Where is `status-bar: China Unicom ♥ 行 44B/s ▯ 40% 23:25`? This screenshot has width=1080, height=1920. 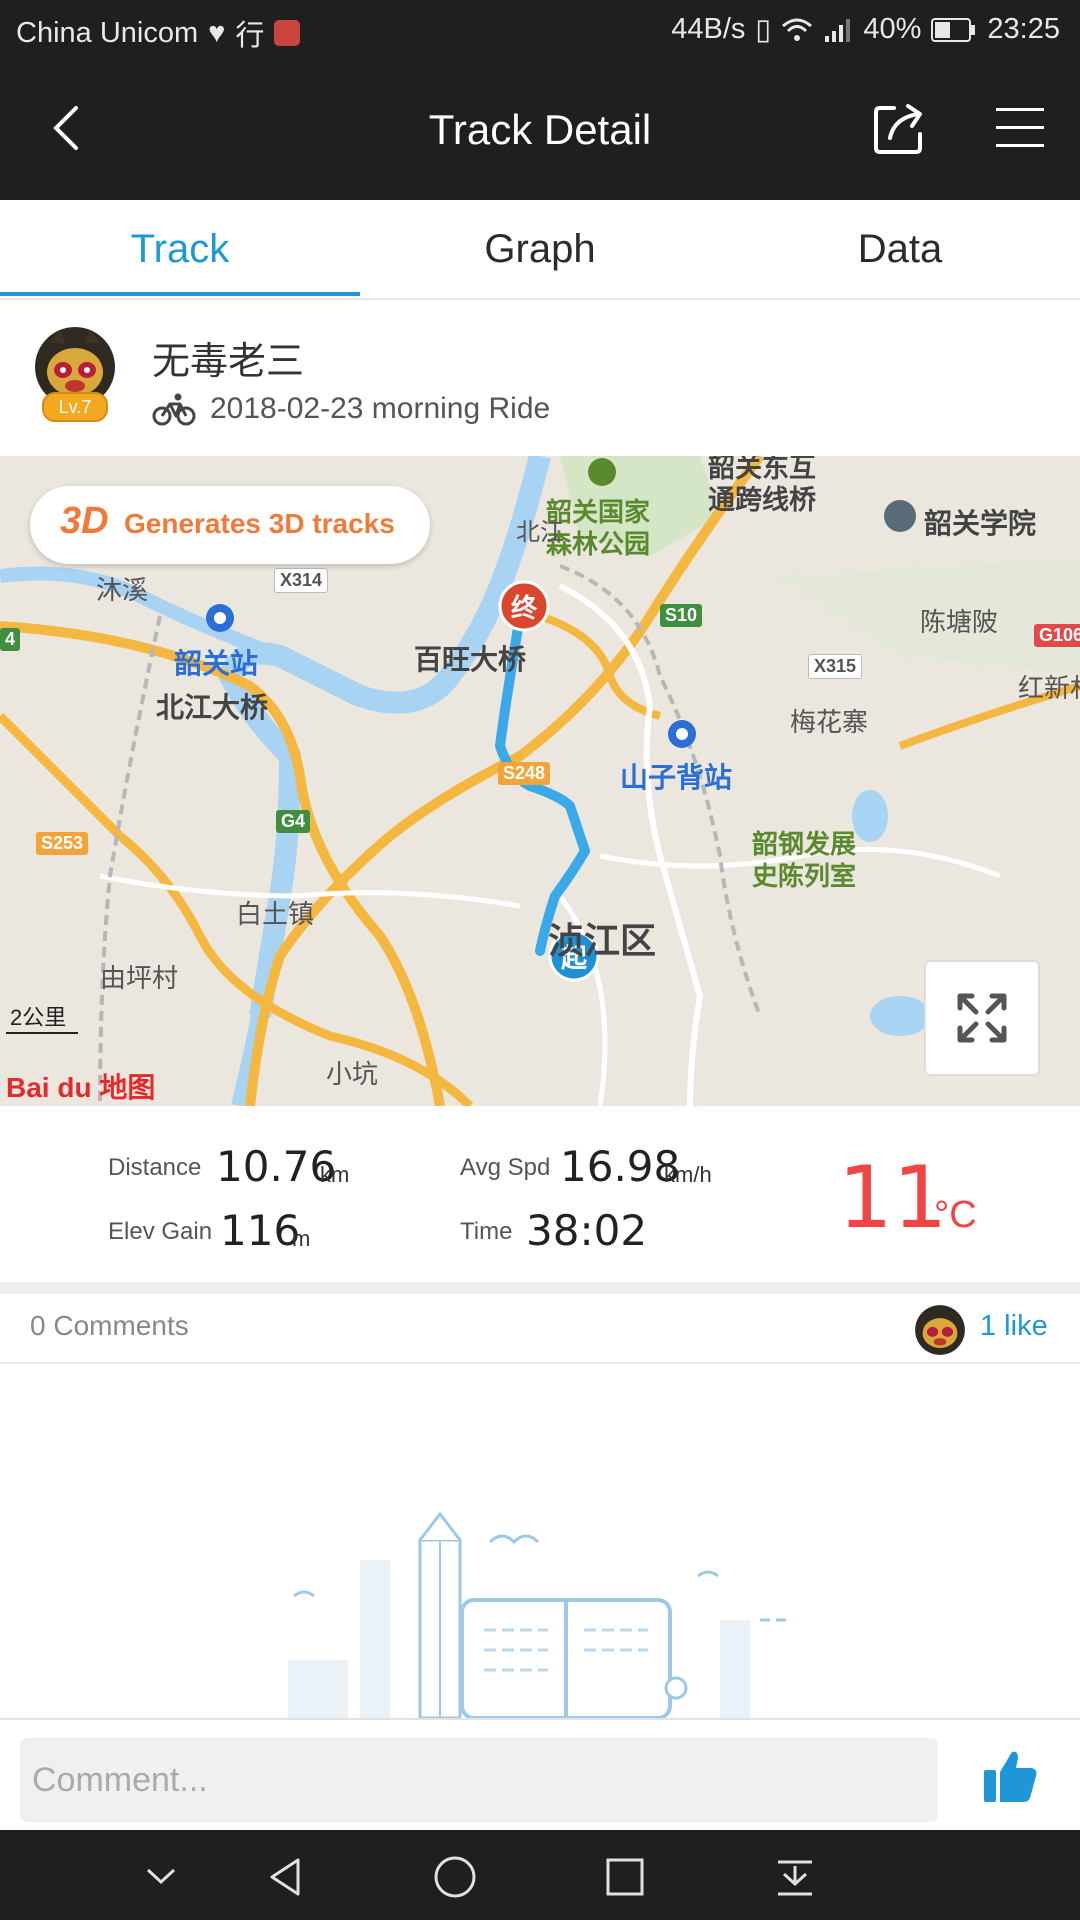
status-bar: China Unicom ♥ 行 44B/s ▯ 40% 23:25 is located at coordinates (540, 31).